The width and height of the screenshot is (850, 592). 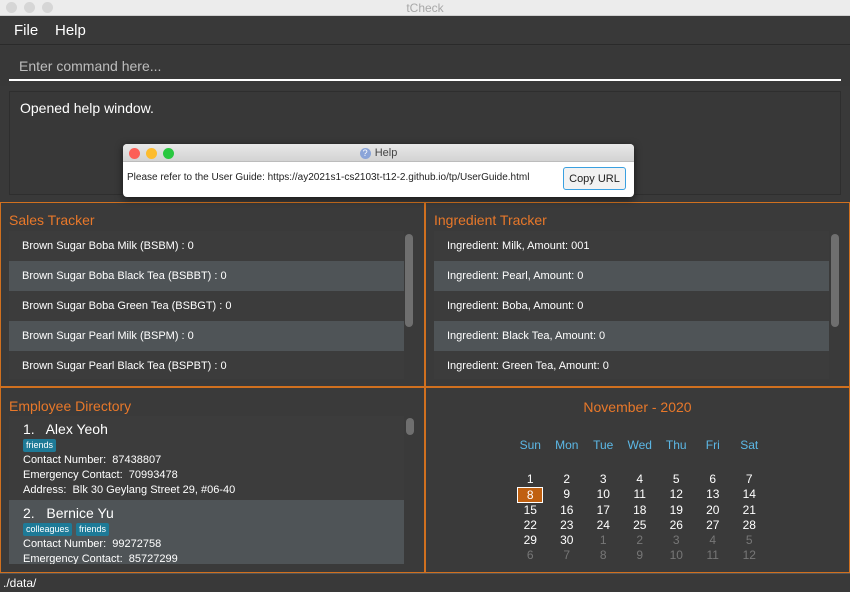 What do you see at coordinates (835, 280) in the screenshot?
I see `ingredient-scrollbar` at bounding box center [835, 280].